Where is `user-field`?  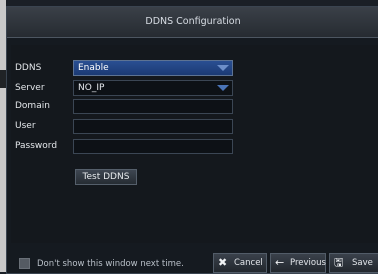
user-field is located at coordinates (153, 126).